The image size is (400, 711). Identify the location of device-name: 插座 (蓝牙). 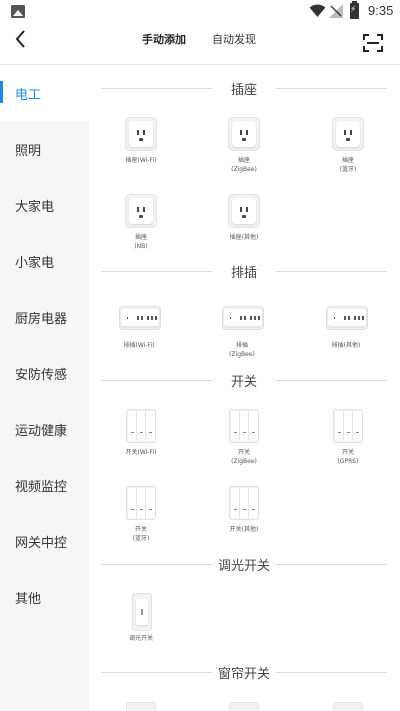
(348, 165).